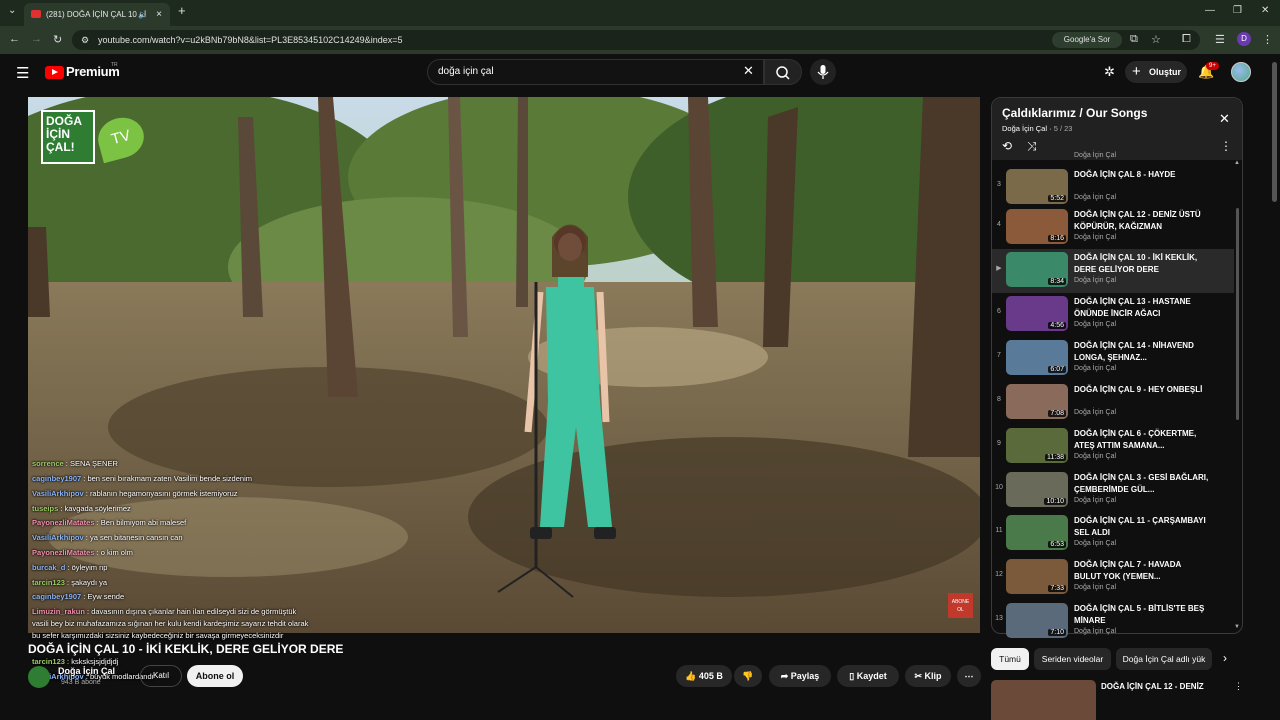 The height and width of the screenshot is (720, 1280). Describe the element at coordinates (1224, 119) in the screenshot. I see `close-playlist-icon: ✕` at that location.